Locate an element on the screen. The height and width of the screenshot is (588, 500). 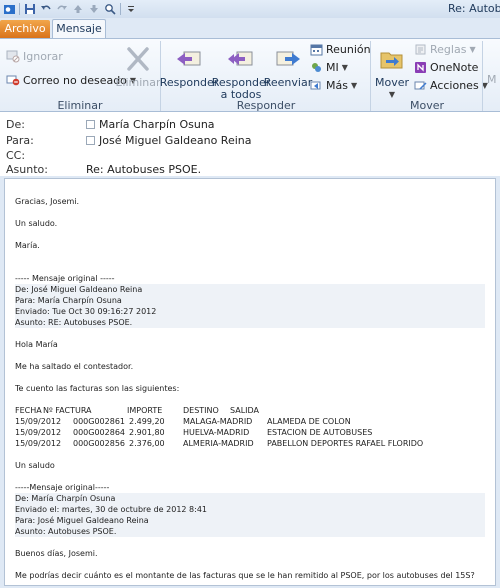
ribbon-tabs: Archivo Mensaje is located at coordinates (250, 28).